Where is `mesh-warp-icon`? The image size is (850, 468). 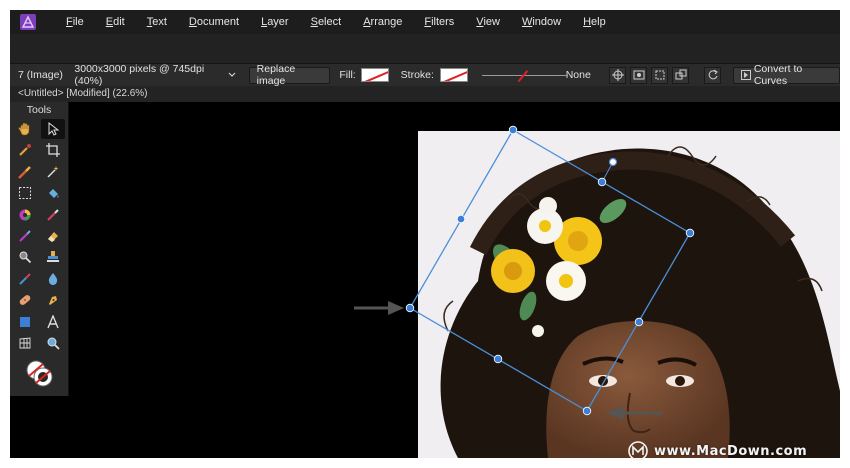
mesh-warp-icon is located at coordinates (25, 343).